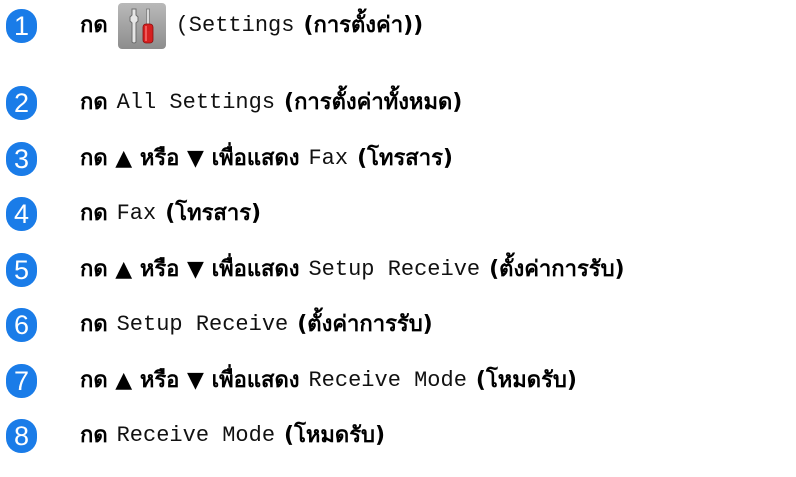  Describe the element at coordinates (141, 26) in the screenshot. I see `settings-tools-icon` at that location.